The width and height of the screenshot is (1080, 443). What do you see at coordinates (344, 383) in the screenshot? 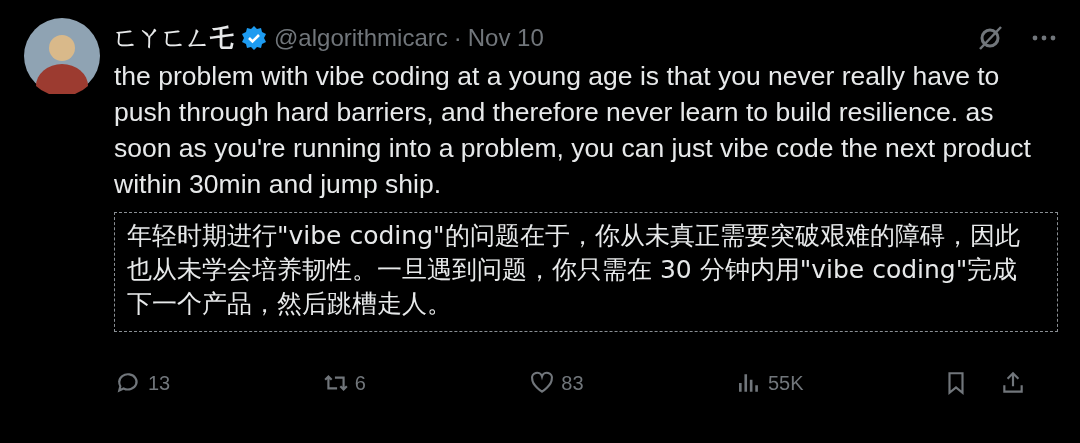
I see `repost-button: 6` at bounding box center [344, 383].